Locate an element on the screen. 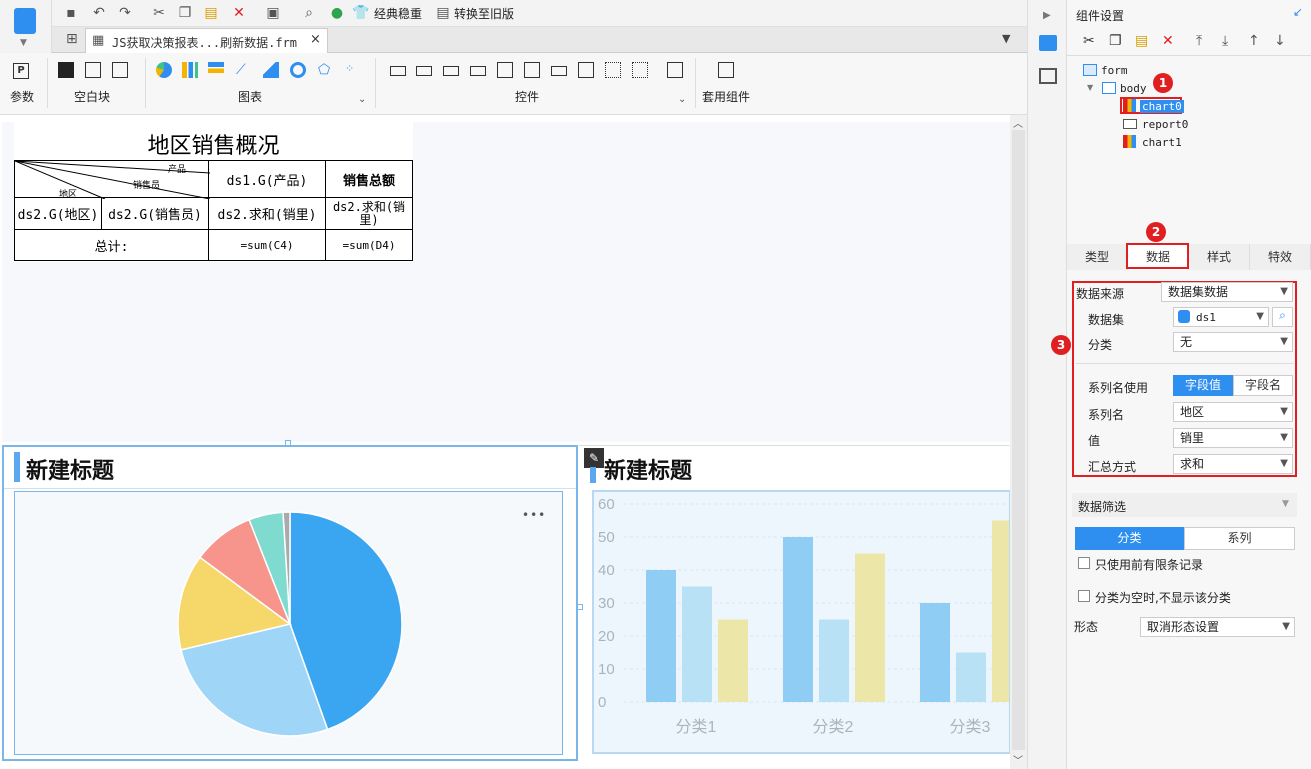 This screenshot has width=1311, height=769. edit-icon: ✎ is located at coordinates (594, 458).